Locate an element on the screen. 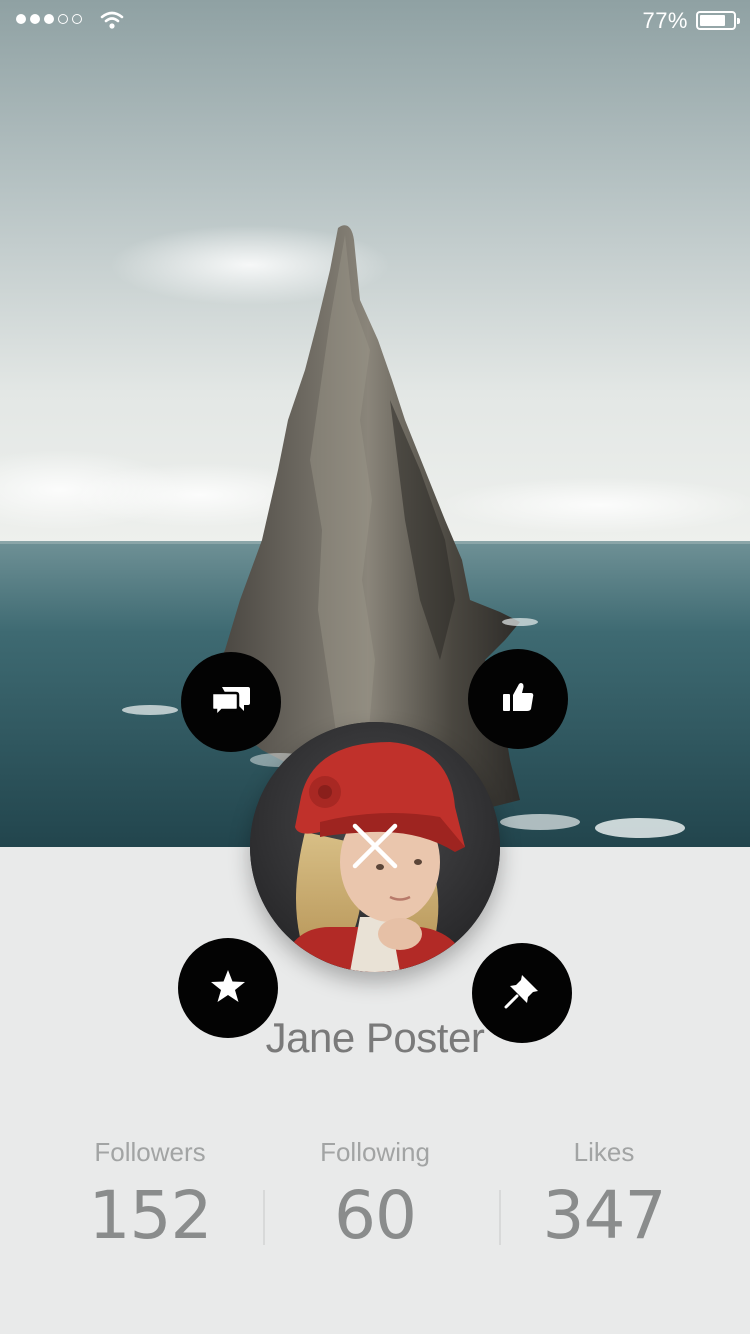  followers-label: Followers is located at coordinates (150, 1152).